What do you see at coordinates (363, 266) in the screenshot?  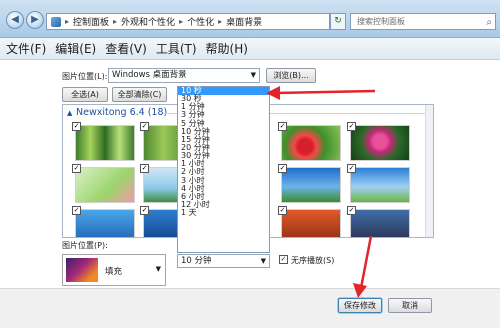 I see `annotation-arrow-bottom` at bounding box center [363, 266].